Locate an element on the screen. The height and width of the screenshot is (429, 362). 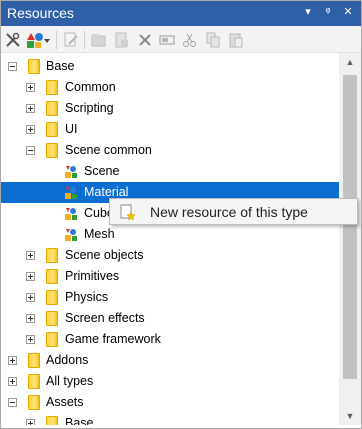
tree-item-label: Scripting is located at coordinates (89, 108).